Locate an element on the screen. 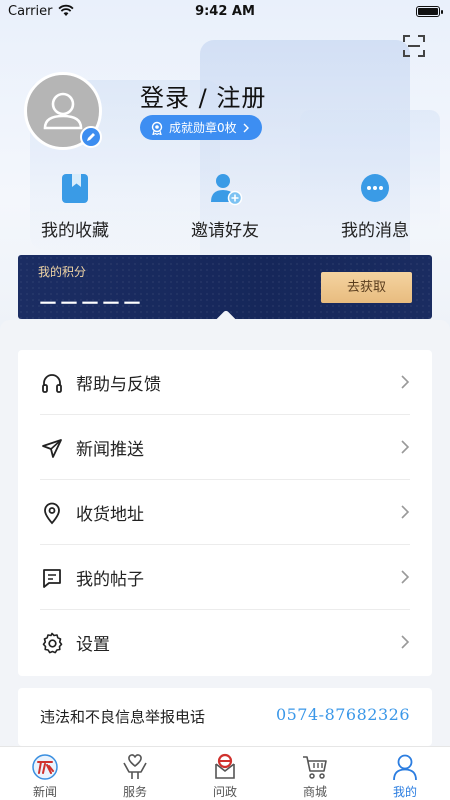  report-hotline-row: 违法和不良信息举报电话 0574-87682326 is located at coordinates (225, 717).